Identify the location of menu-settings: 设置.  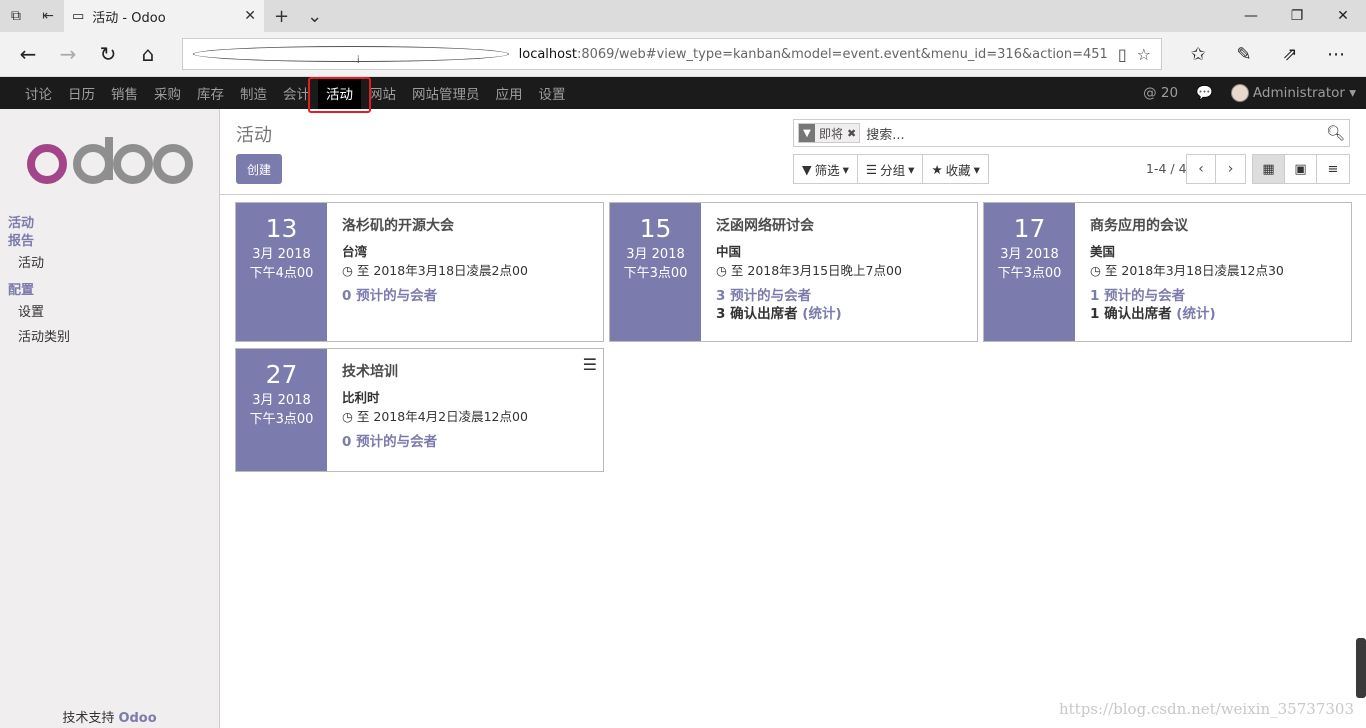
(552, 93).